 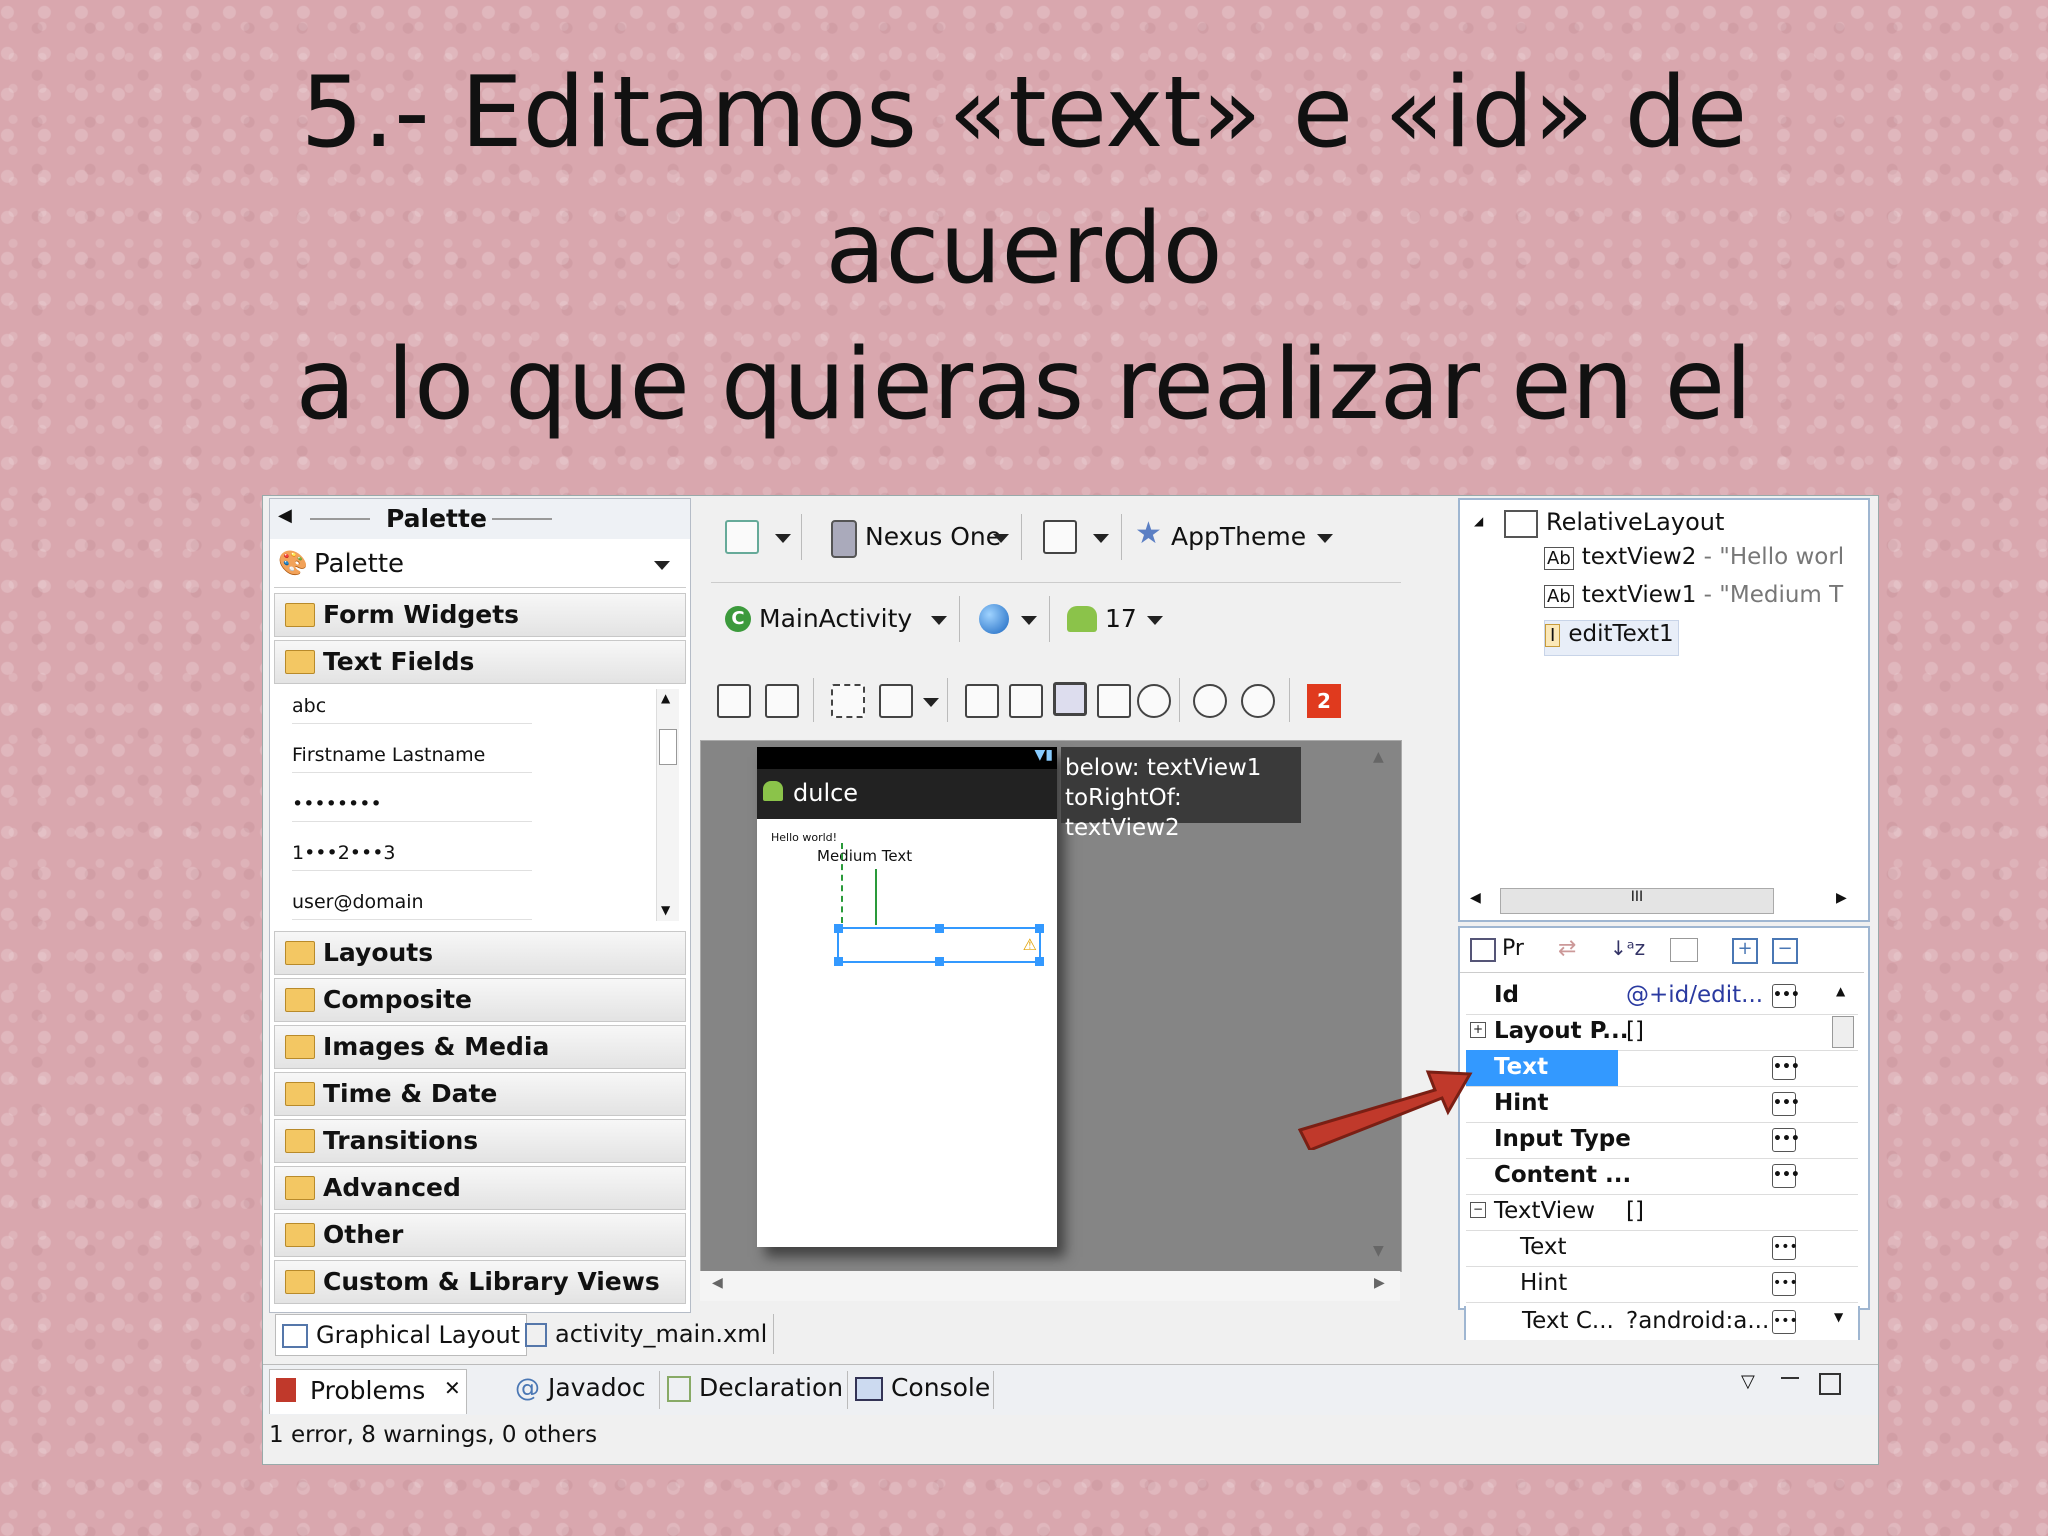 I want to click on new-config-icon, so click(x=742, y=537).